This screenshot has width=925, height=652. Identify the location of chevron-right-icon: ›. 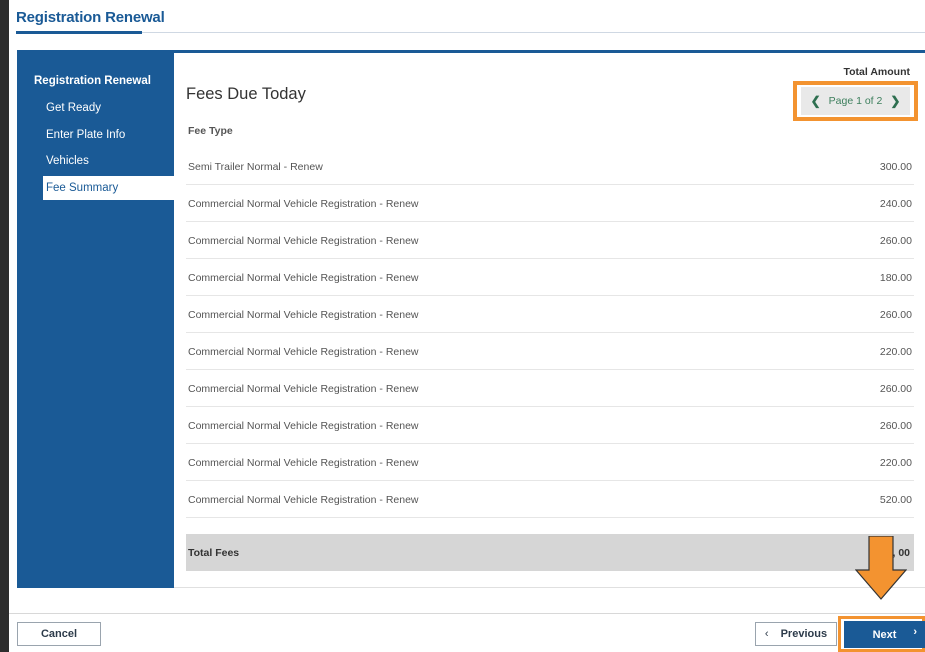
(915, 632).